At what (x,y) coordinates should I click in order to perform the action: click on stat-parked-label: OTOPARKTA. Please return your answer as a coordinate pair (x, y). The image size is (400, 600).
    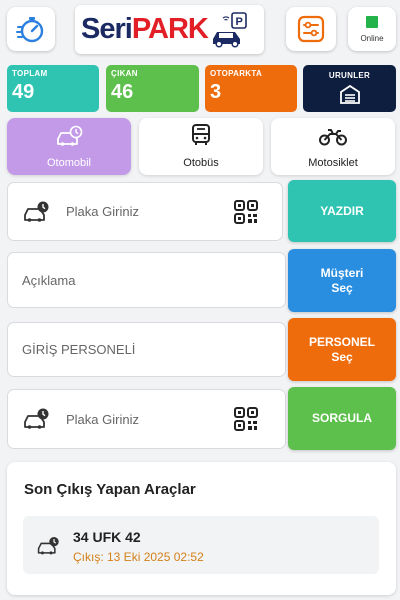
    Looking at the image, I should click on (236, 73).